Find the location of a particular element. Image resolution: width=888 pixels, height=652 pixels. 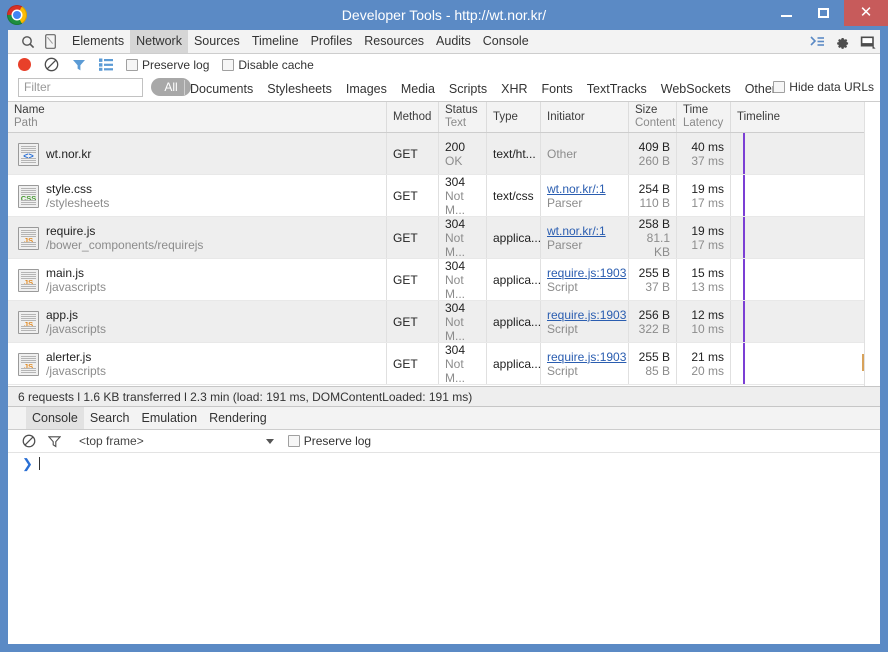

minimize-button is located at coordinates (786, 13).